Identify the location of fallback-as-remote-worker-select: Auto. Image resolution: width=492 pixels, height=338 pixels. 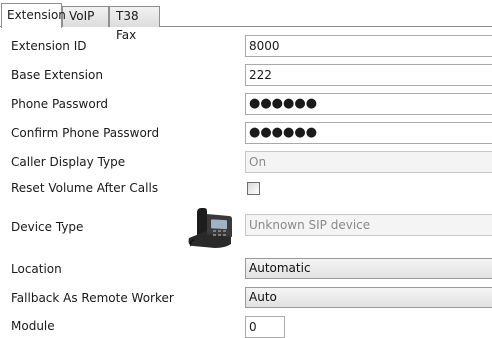
(368, 297).